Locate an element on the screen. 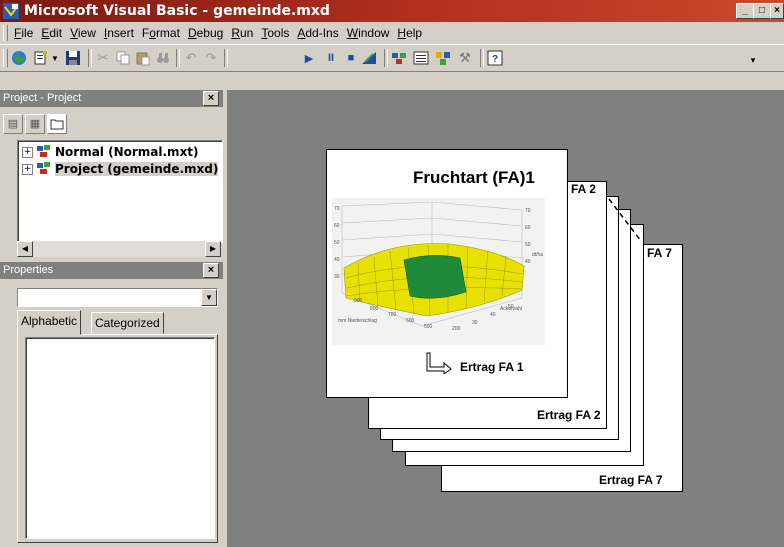  menu-item-window: Window is located at coordinates (368, 33).